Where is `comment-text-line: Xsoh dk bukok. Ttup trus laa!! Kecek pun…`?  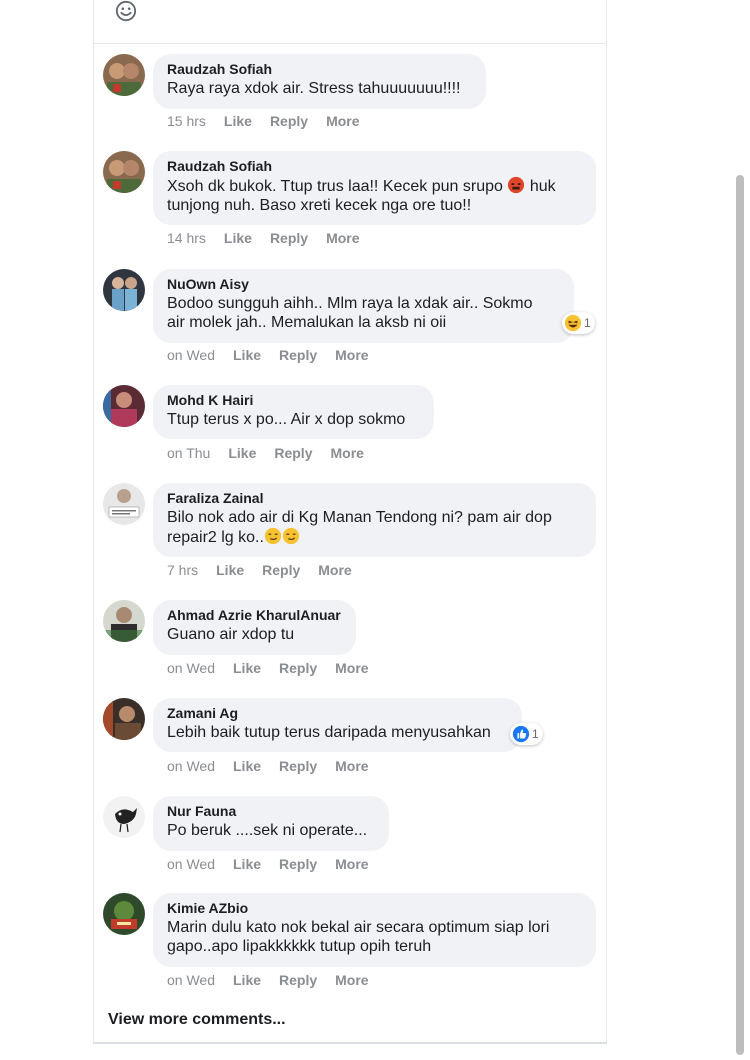
comment-text-line: Xsoh dk bukok. Ttup trus laa!! Kecek pun… is located at coordinates (335, 186).